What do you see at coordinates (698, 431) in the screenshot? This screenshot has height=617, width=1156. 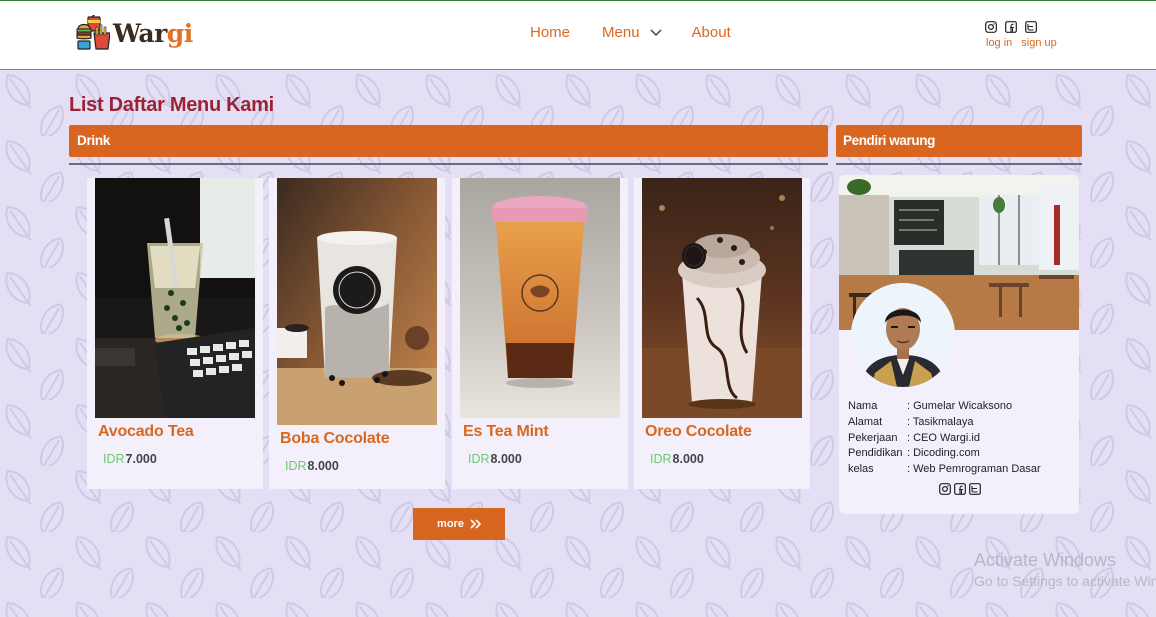 I see `product-name: Oreo Cocolate` at bounding box center [698, 431].